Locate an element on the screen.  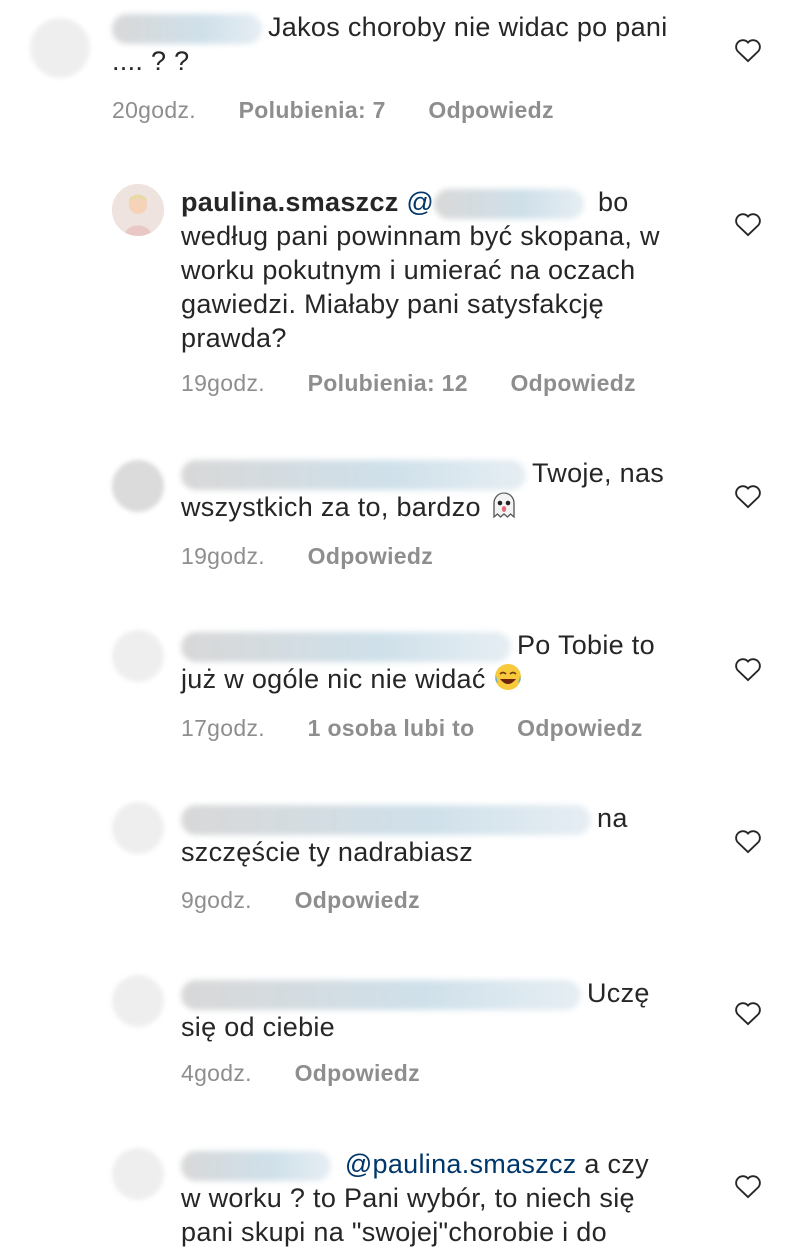
comment-meta: 20godz. Polubienia: 7 Odpowiedz is located at coordinates (351, 110).